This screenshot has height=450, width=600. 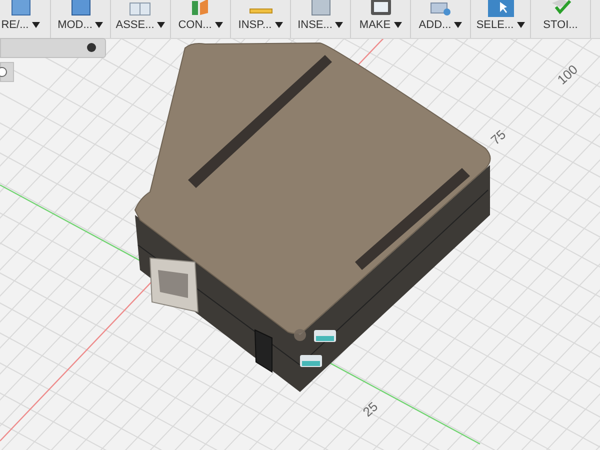 I want to click on toolbar-button: MAKE, so click(x=381, y=19).